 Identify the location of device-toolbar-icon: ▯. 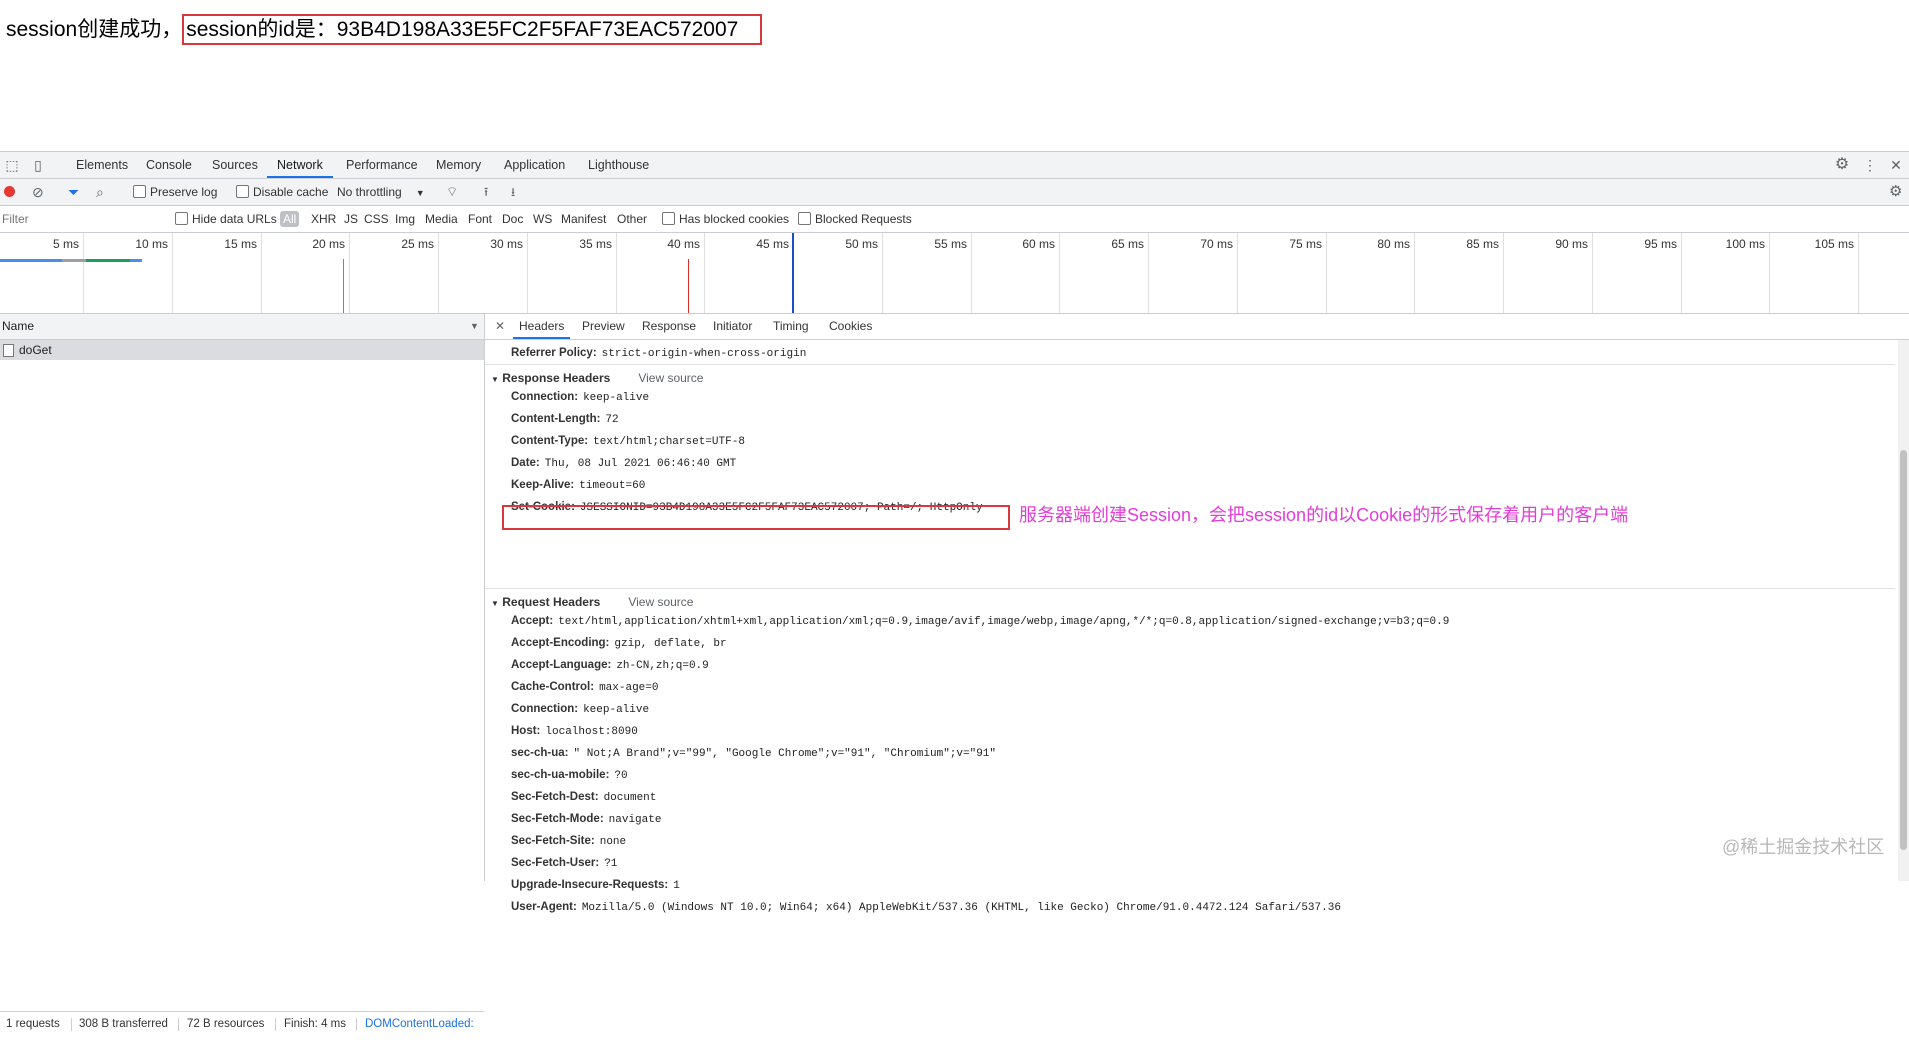
(38, 165).